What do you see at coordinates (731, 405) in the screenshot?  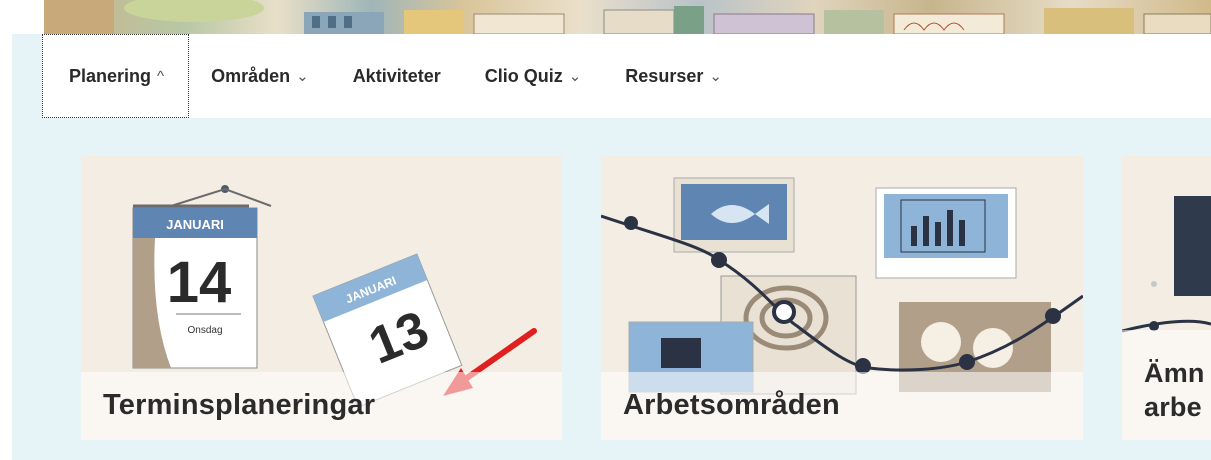 I see `card-title: Arbetsområden` at bounding box center [731, 405].